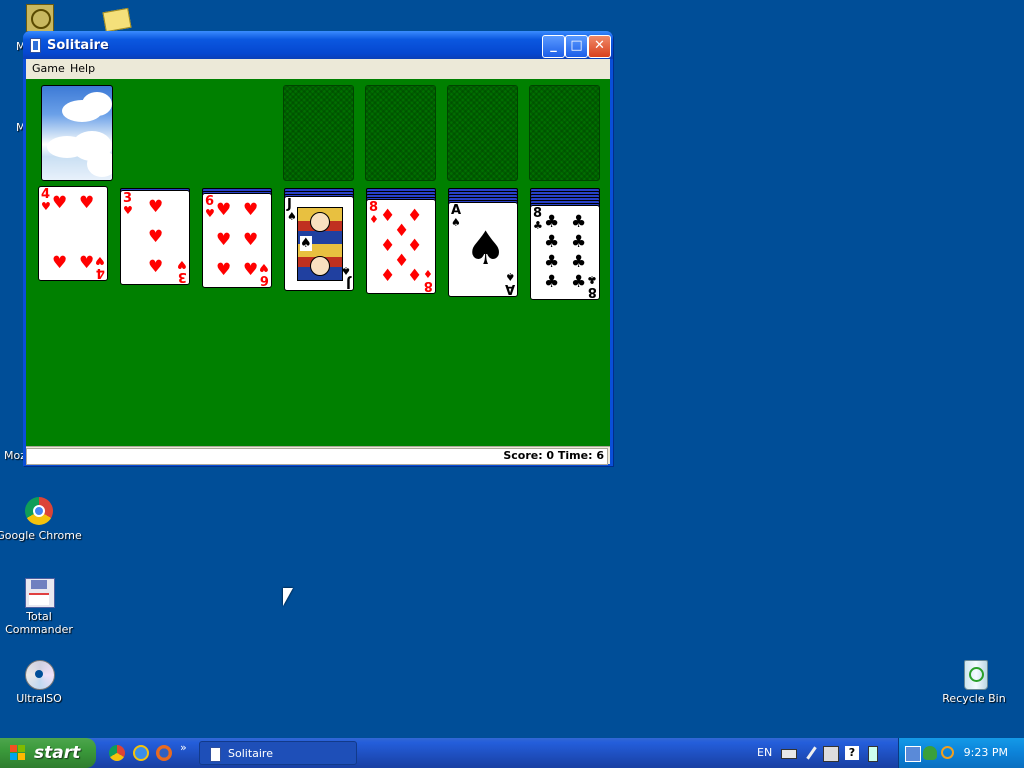 Image resolution: width=1024 pixels, height=768 pixels. I want to click on solitaire-app-icon, so click(215, 754).